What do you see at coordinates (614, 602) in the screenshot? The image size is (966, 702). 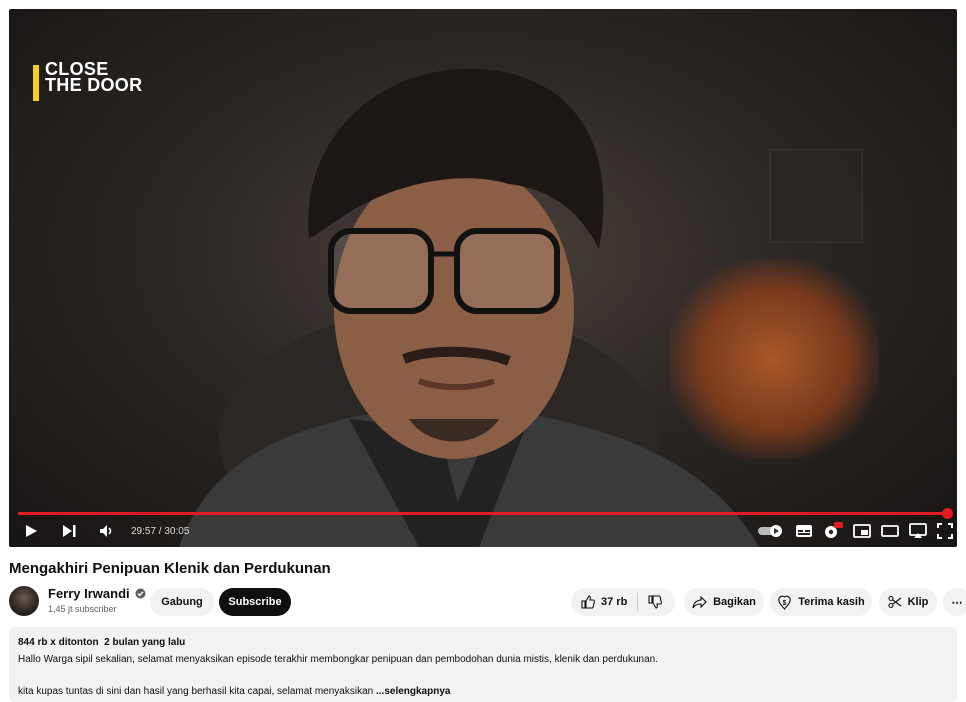 I see `like-count: 37 rb` at bounding box center [614, 602].